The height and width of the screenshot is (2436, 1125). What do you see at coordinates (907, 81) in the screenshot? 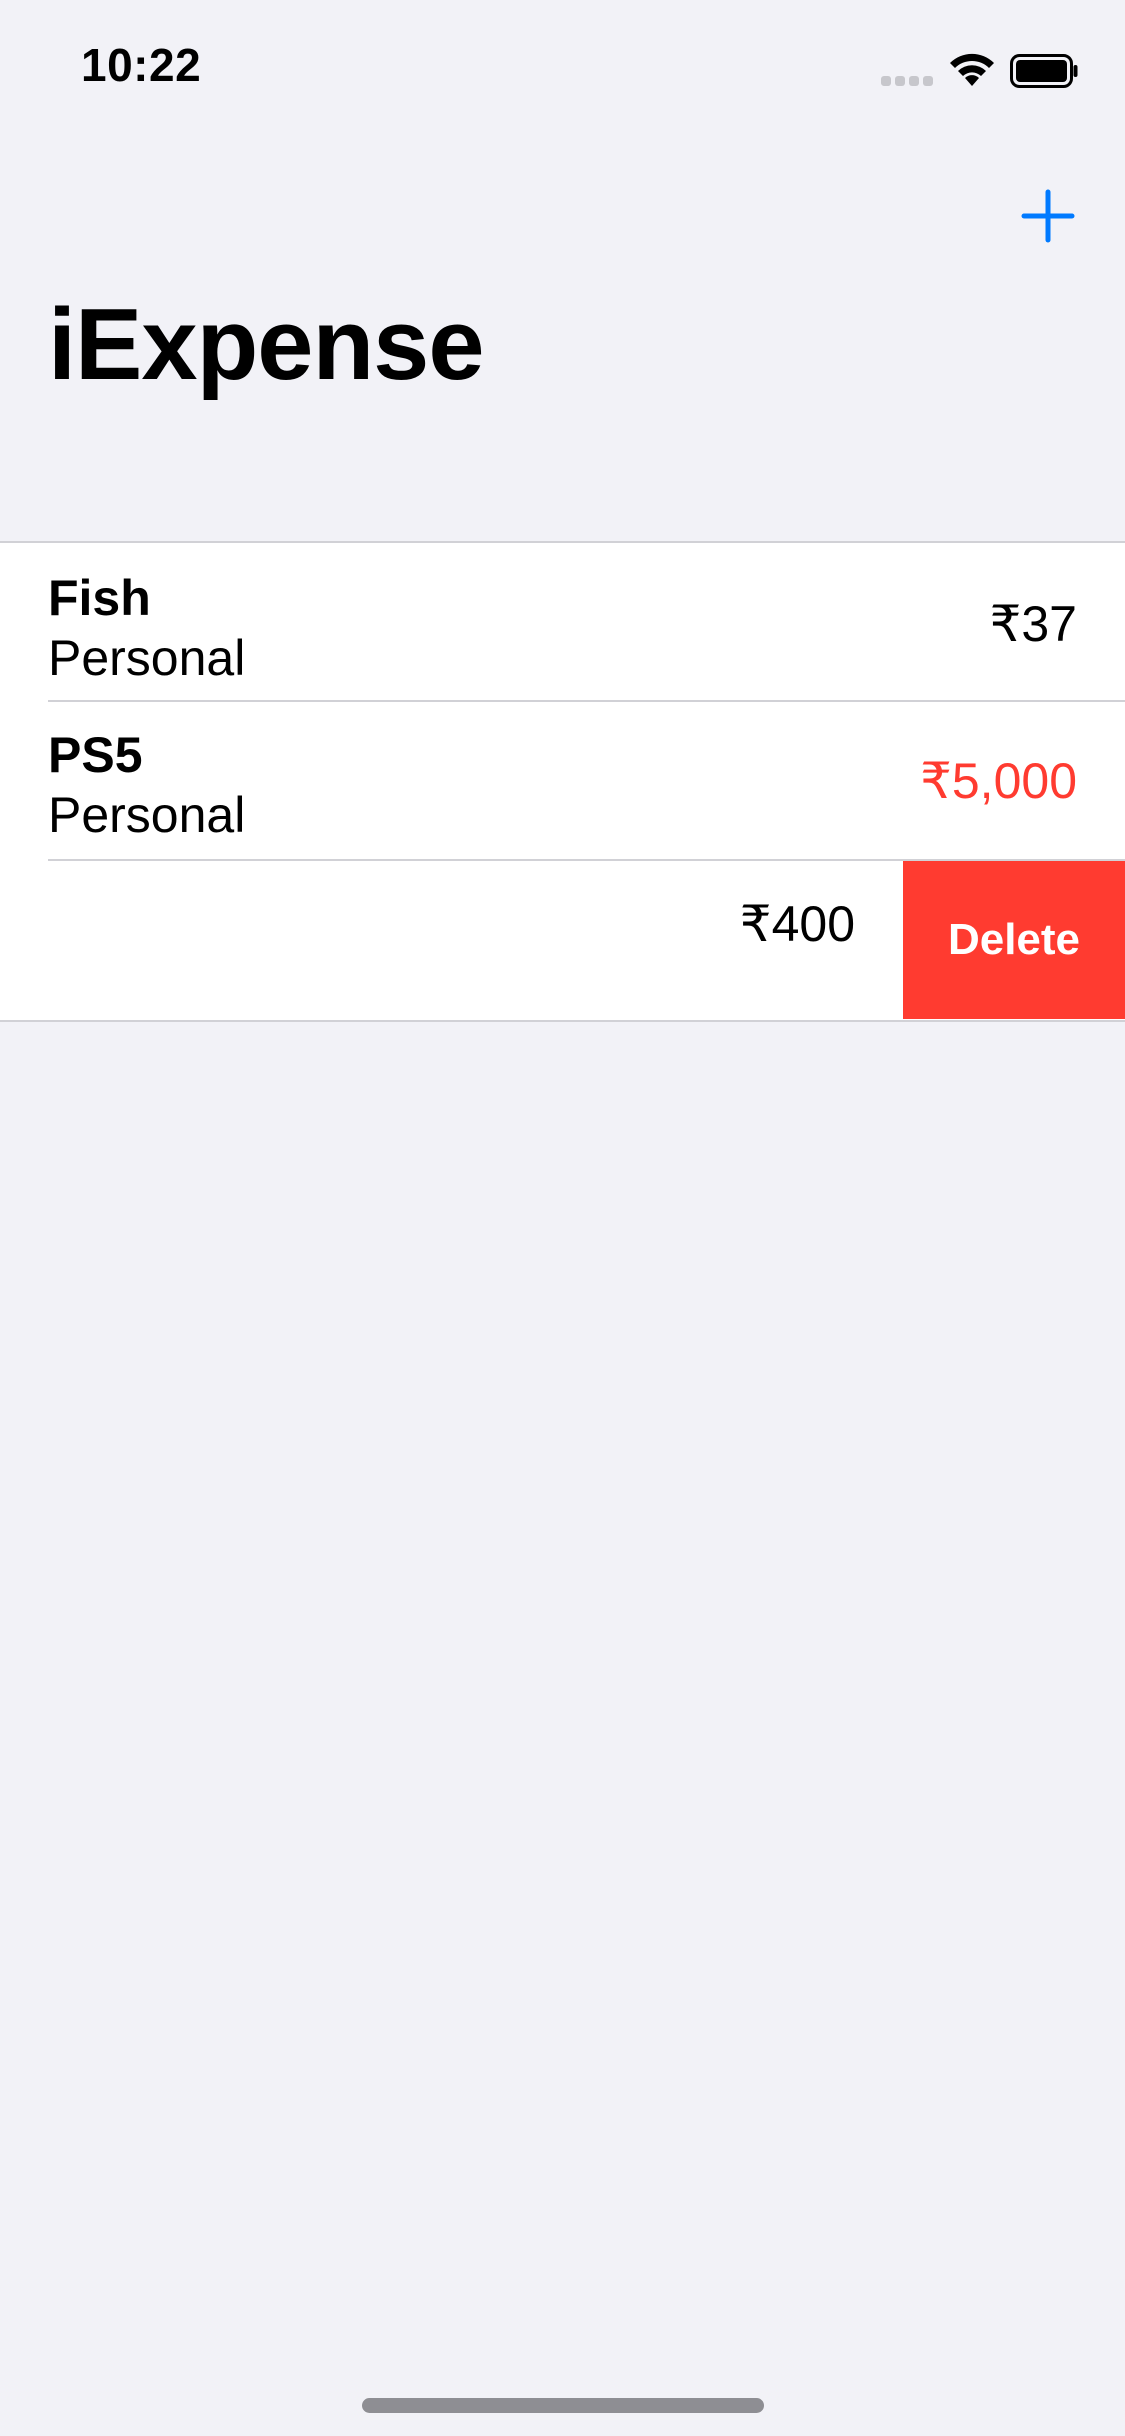
I see `cellular-signal-icon` at bounding box center [907, 81].